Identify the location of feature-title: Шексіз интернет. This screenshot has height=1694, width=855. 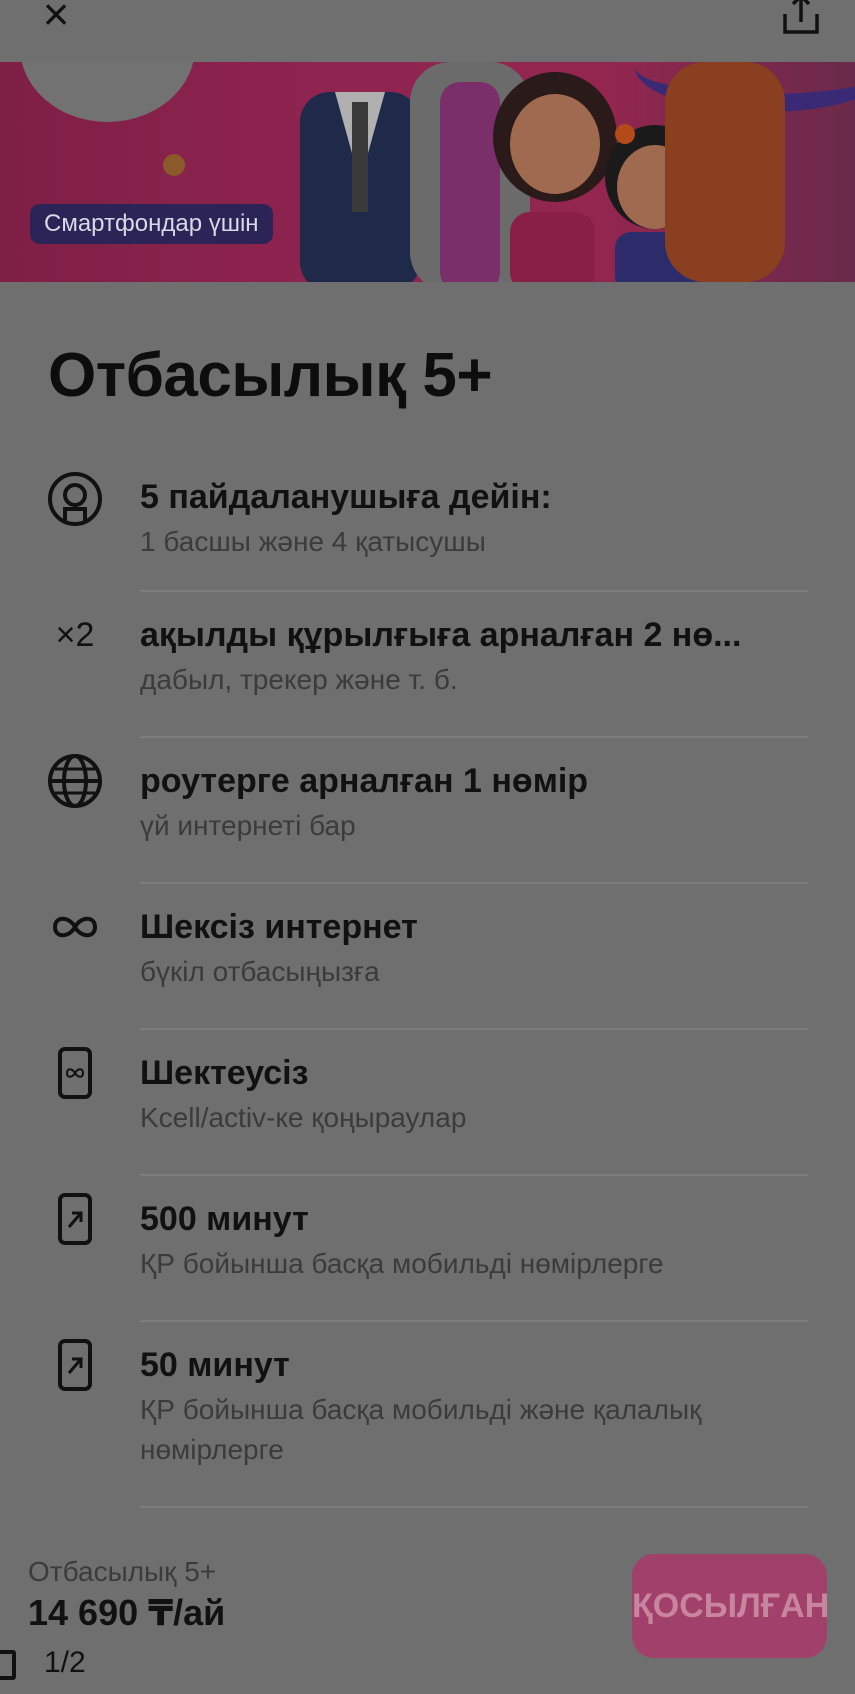
(279, 927).